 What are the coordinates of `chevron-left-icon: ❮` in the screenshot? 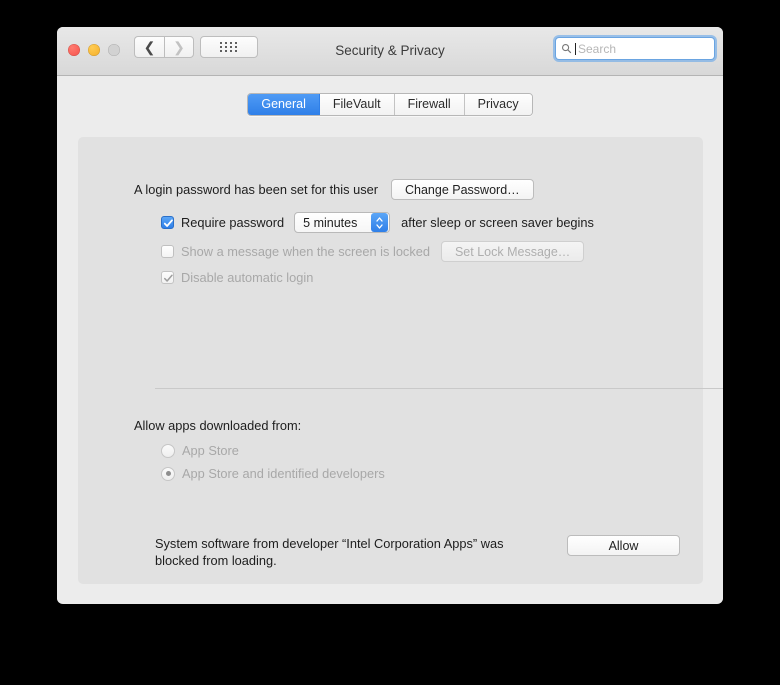 It's located at (149, 47).